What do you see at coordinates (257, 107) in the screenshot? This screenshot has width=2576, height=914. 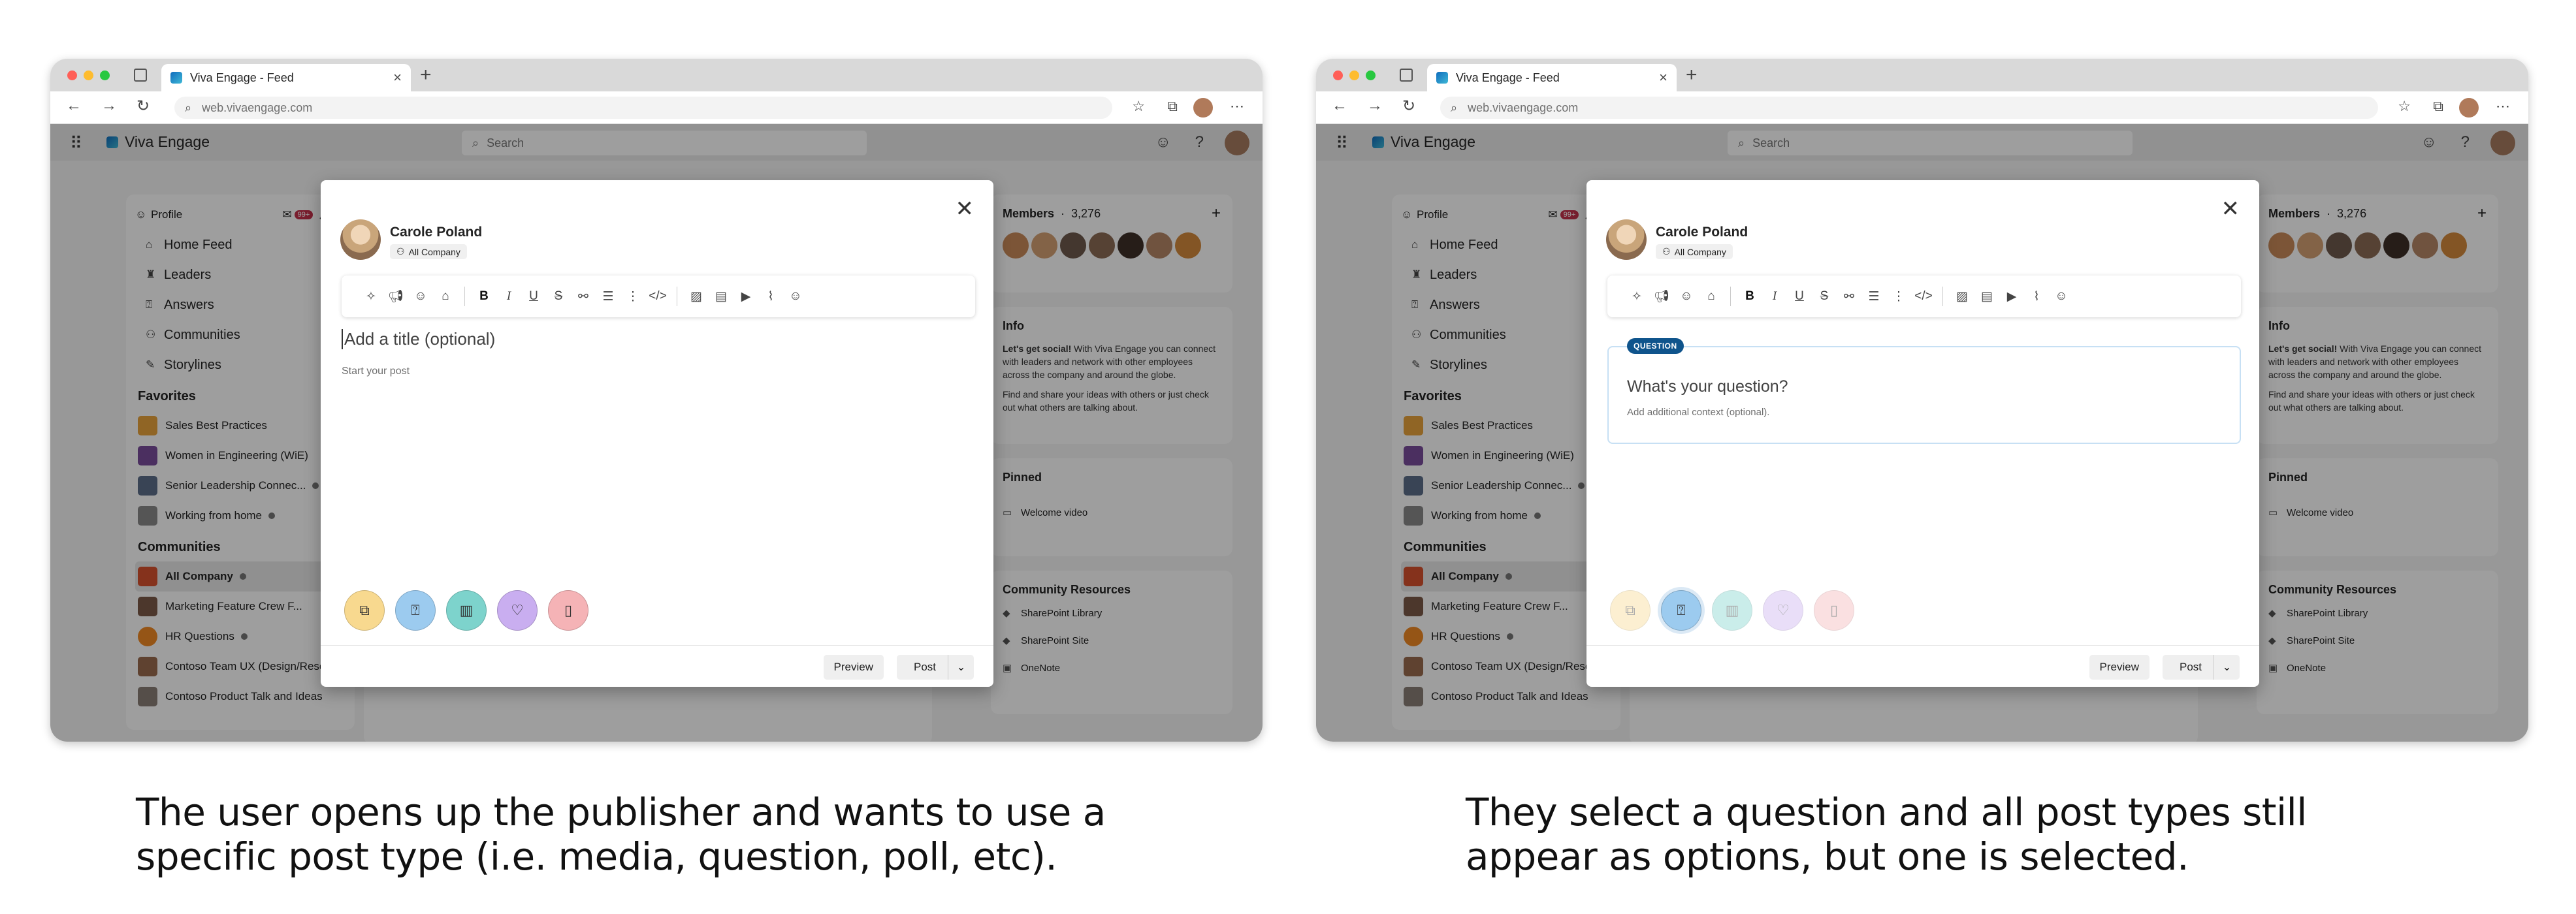 I see `url-text: web.vivaengage.com` at bounding box center [257, 107].